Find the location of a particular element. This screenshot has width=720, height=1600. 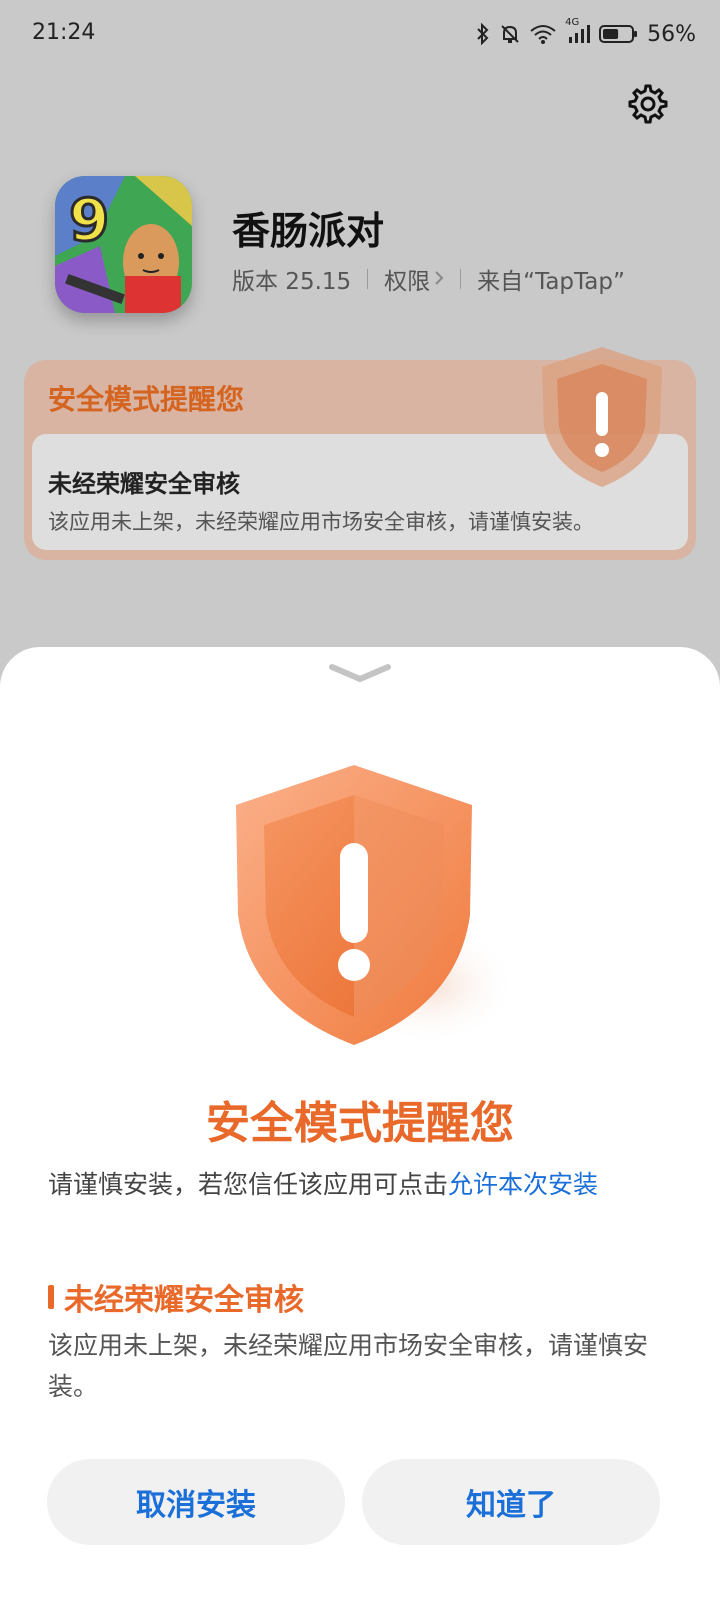

signal-icon: 4G is located at coordinates (578, 31).